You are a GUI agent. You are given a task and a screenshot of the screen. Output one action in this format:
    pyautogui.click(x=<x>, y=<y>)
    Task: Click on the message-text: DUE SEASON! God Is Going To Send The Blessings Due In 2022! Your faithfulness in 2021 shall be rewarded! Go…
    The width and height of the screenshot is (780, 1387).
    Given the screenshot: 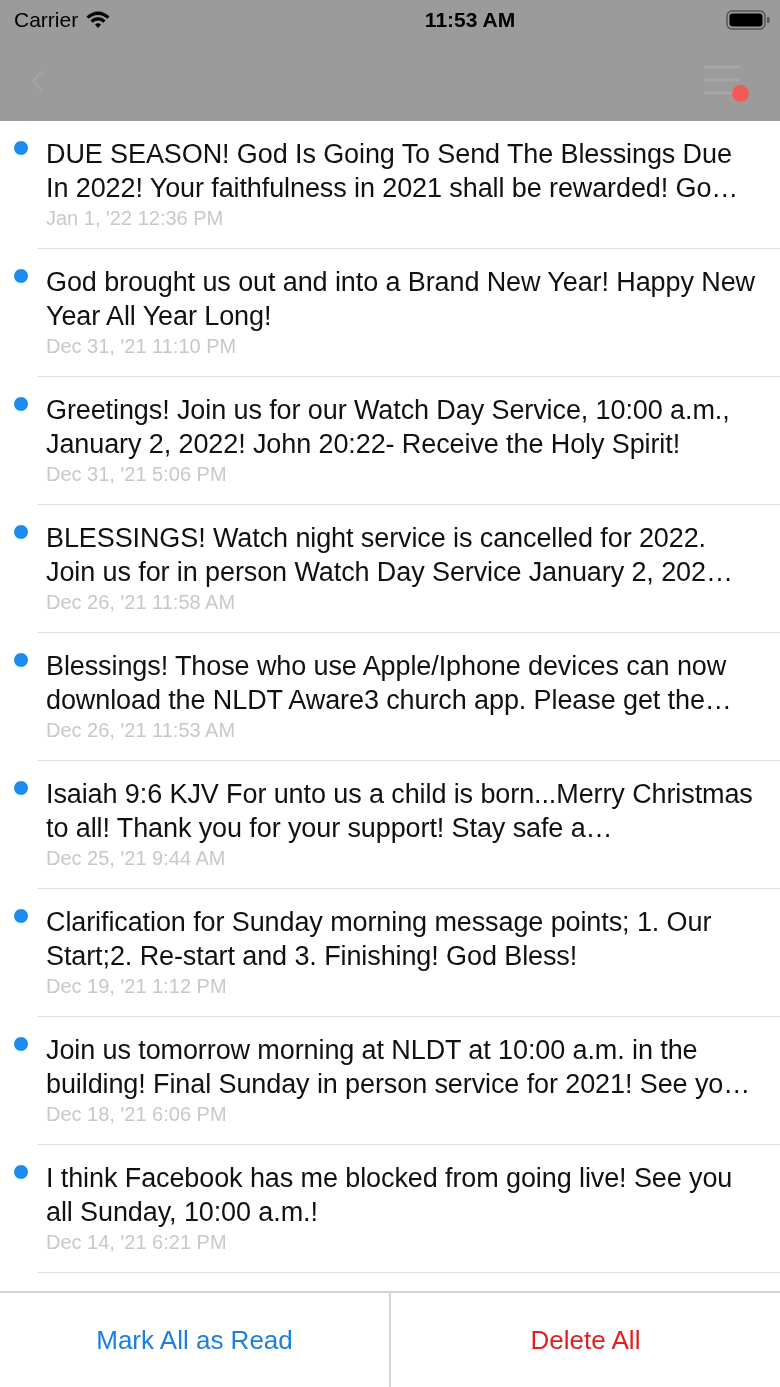 What is the action you would take?
    pyautogui.click(x=393, y=171)
    